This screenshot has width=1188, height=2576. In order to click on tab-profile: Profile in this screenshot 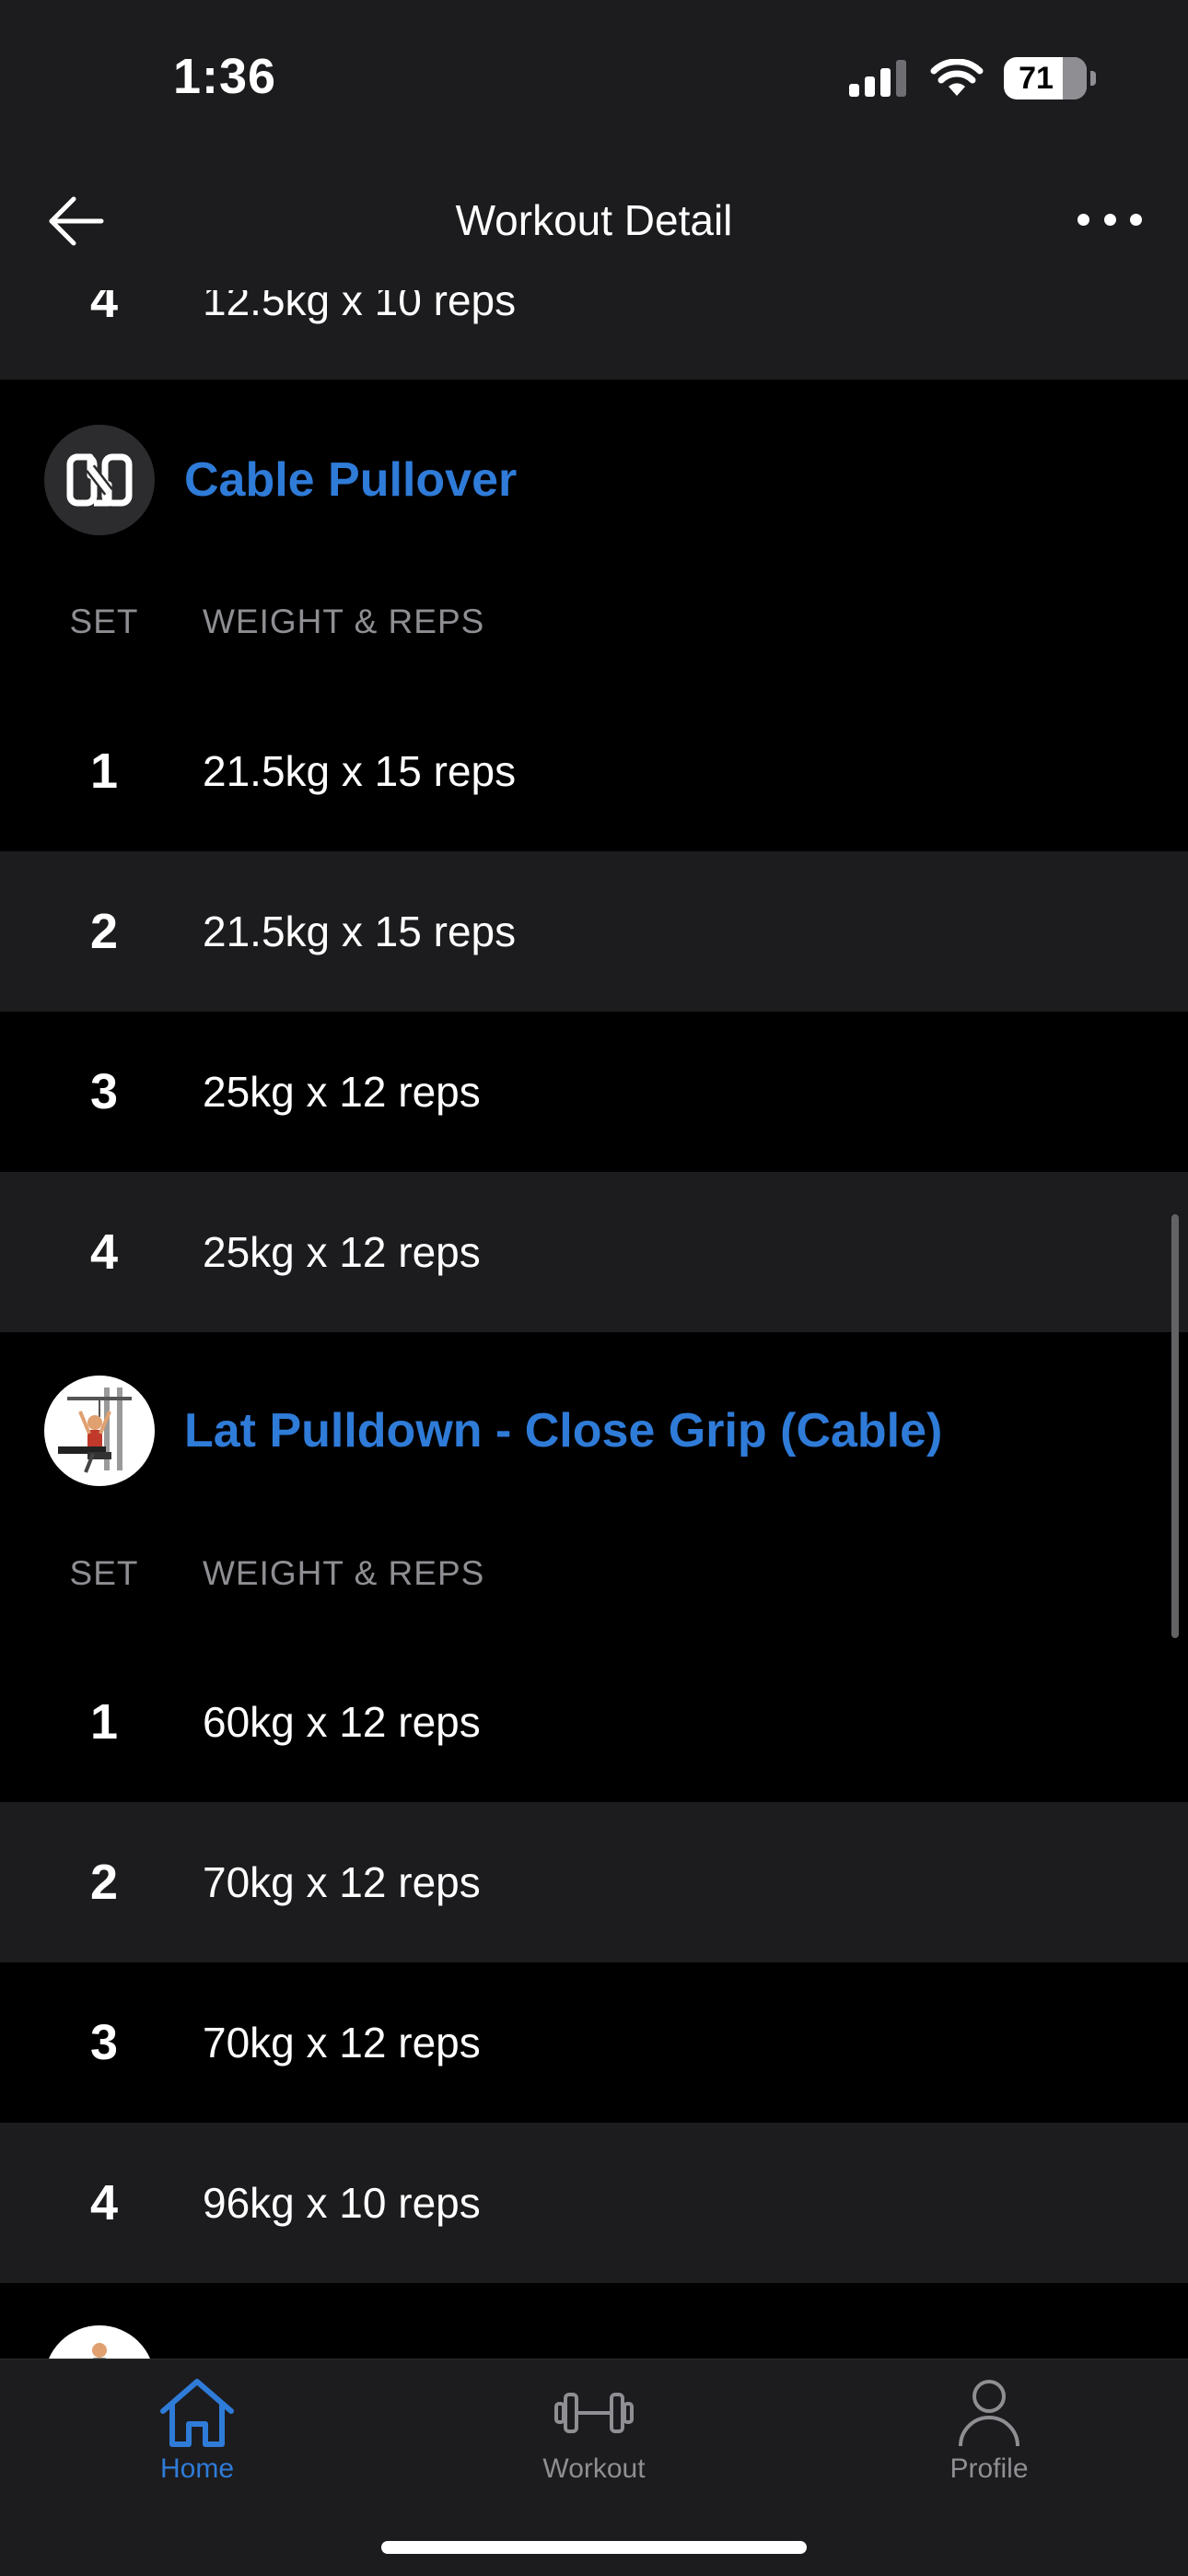, I will do `click(989, 2430)`.